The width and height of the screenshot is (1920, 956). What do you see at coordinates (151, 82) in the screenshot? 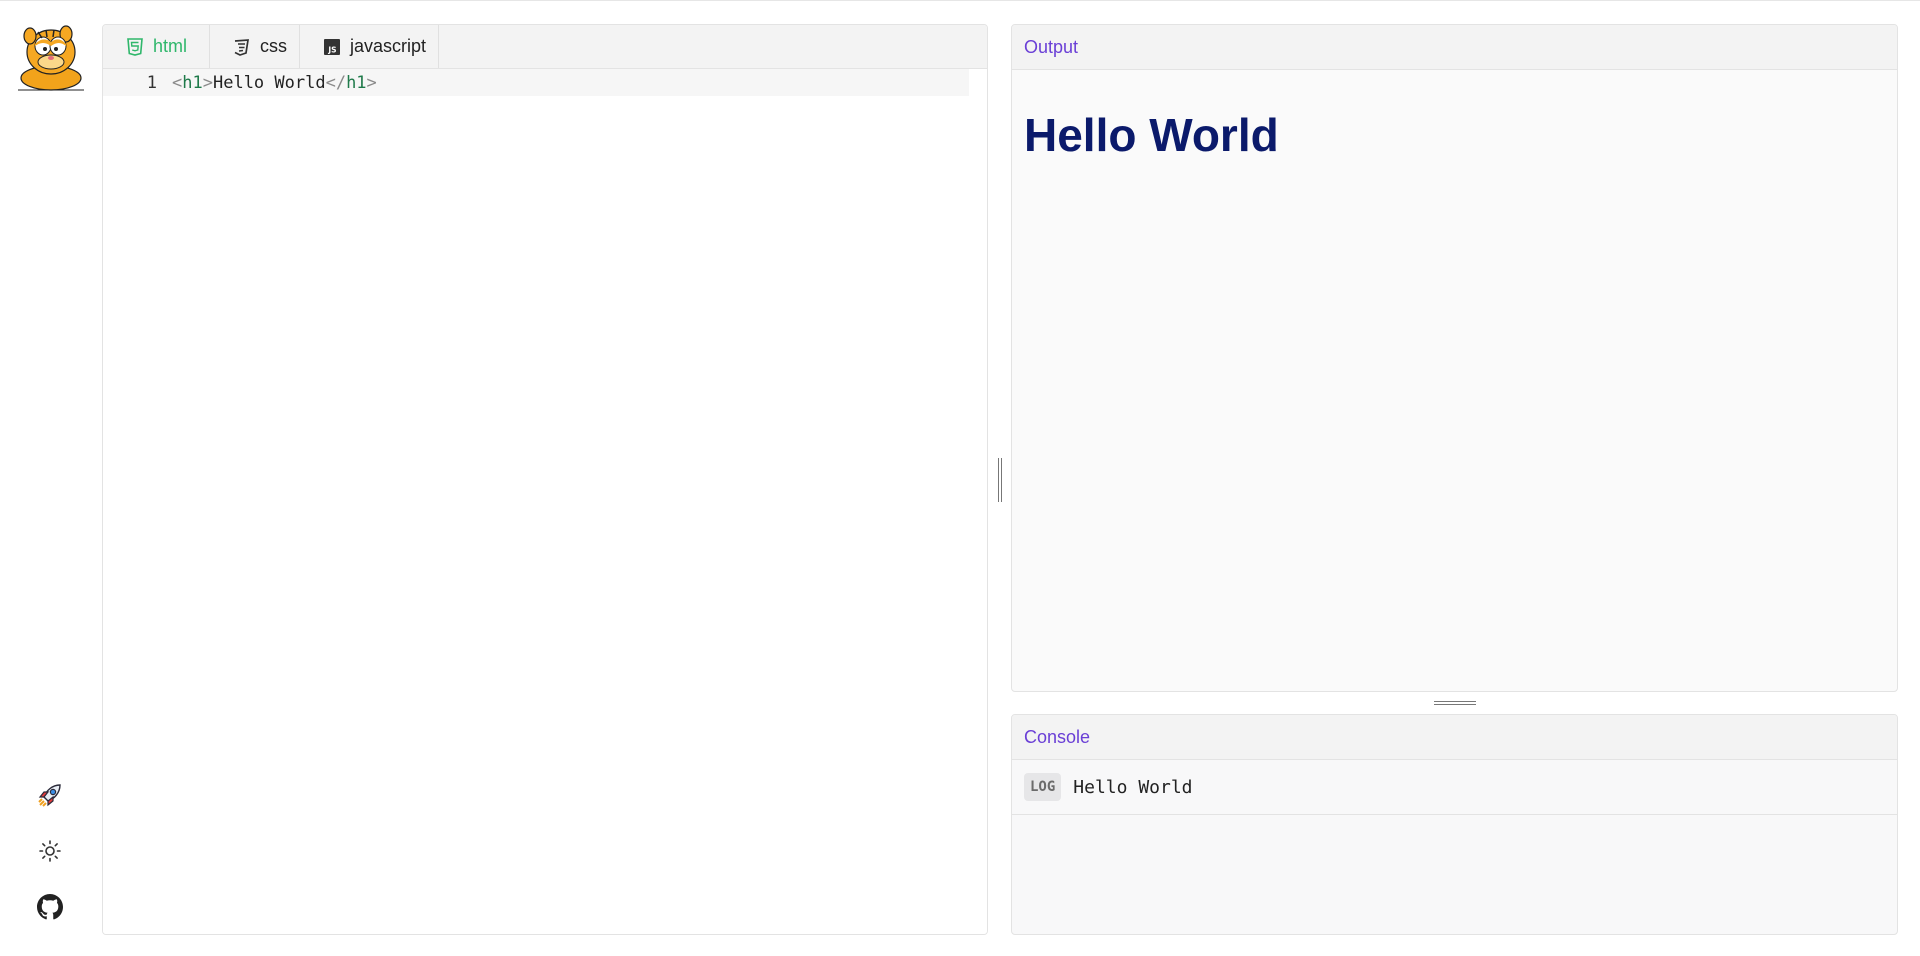
I see `line-number: 1` at bounding box center [151, 82].